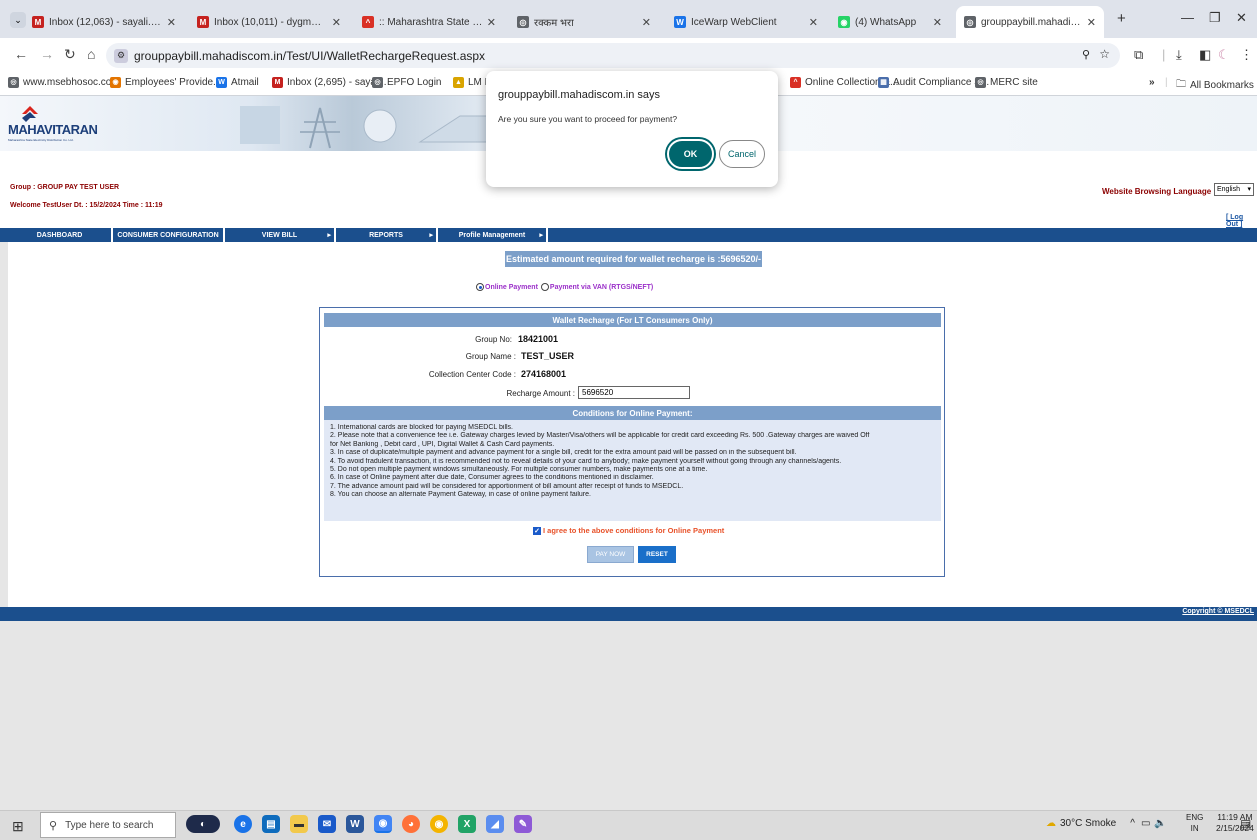 This screenshot has width=1257, height=840. I want to click on bookmarks-overflow-icon: », so click(1152, 82).